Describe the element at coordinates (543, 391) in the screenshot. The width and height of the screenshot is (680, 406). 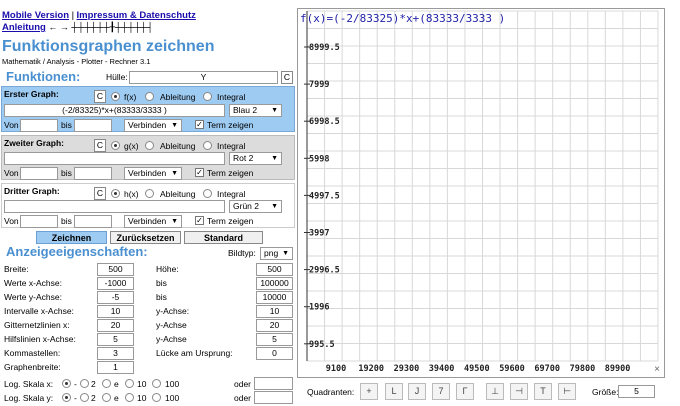
I see `quadrant-button-8: T` at that location.